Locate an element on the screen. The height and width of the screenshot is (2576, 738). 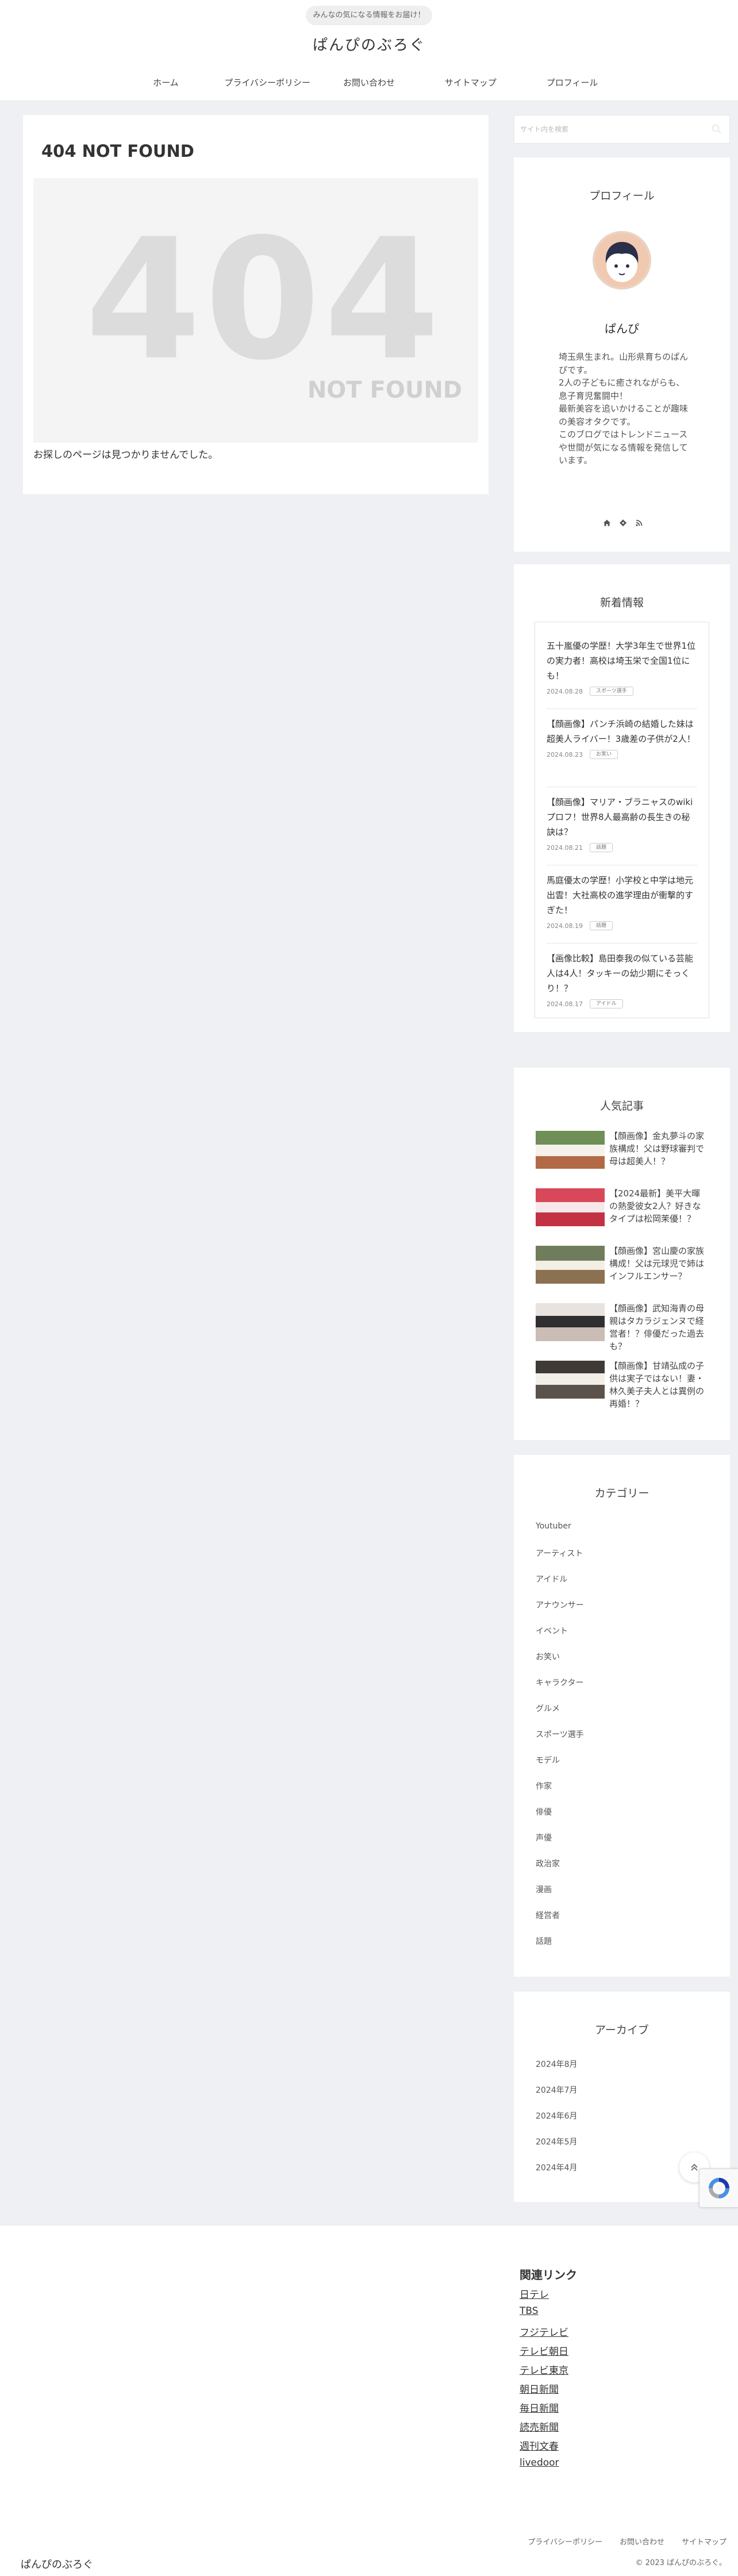
nav-item-sitemap: サイトマップ is located at coordinates (470, 83).